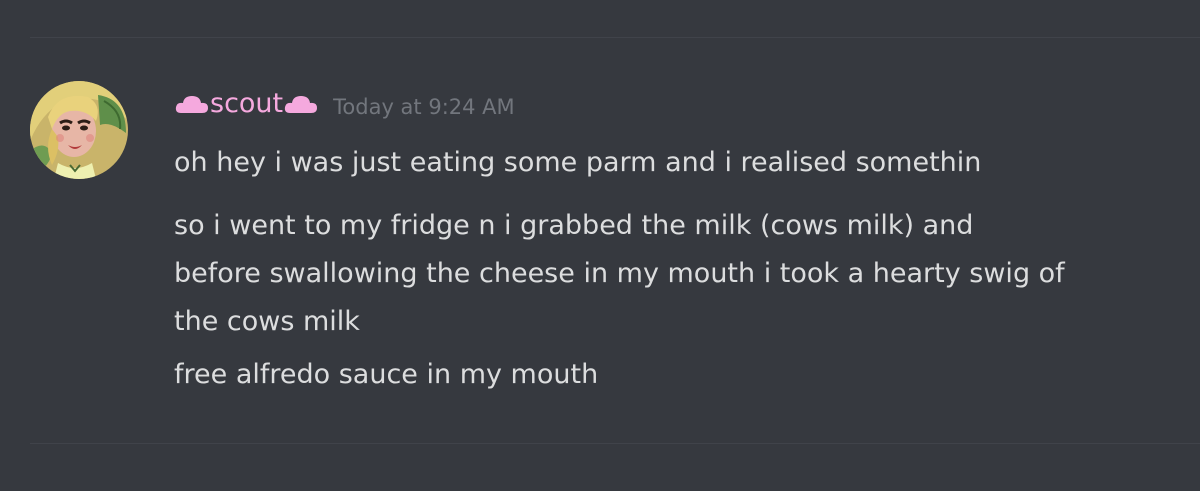  Describe the element at coordinates (424, 106) in the screenshot. I see `timestamp: Today at 9:24 AM` at that location.